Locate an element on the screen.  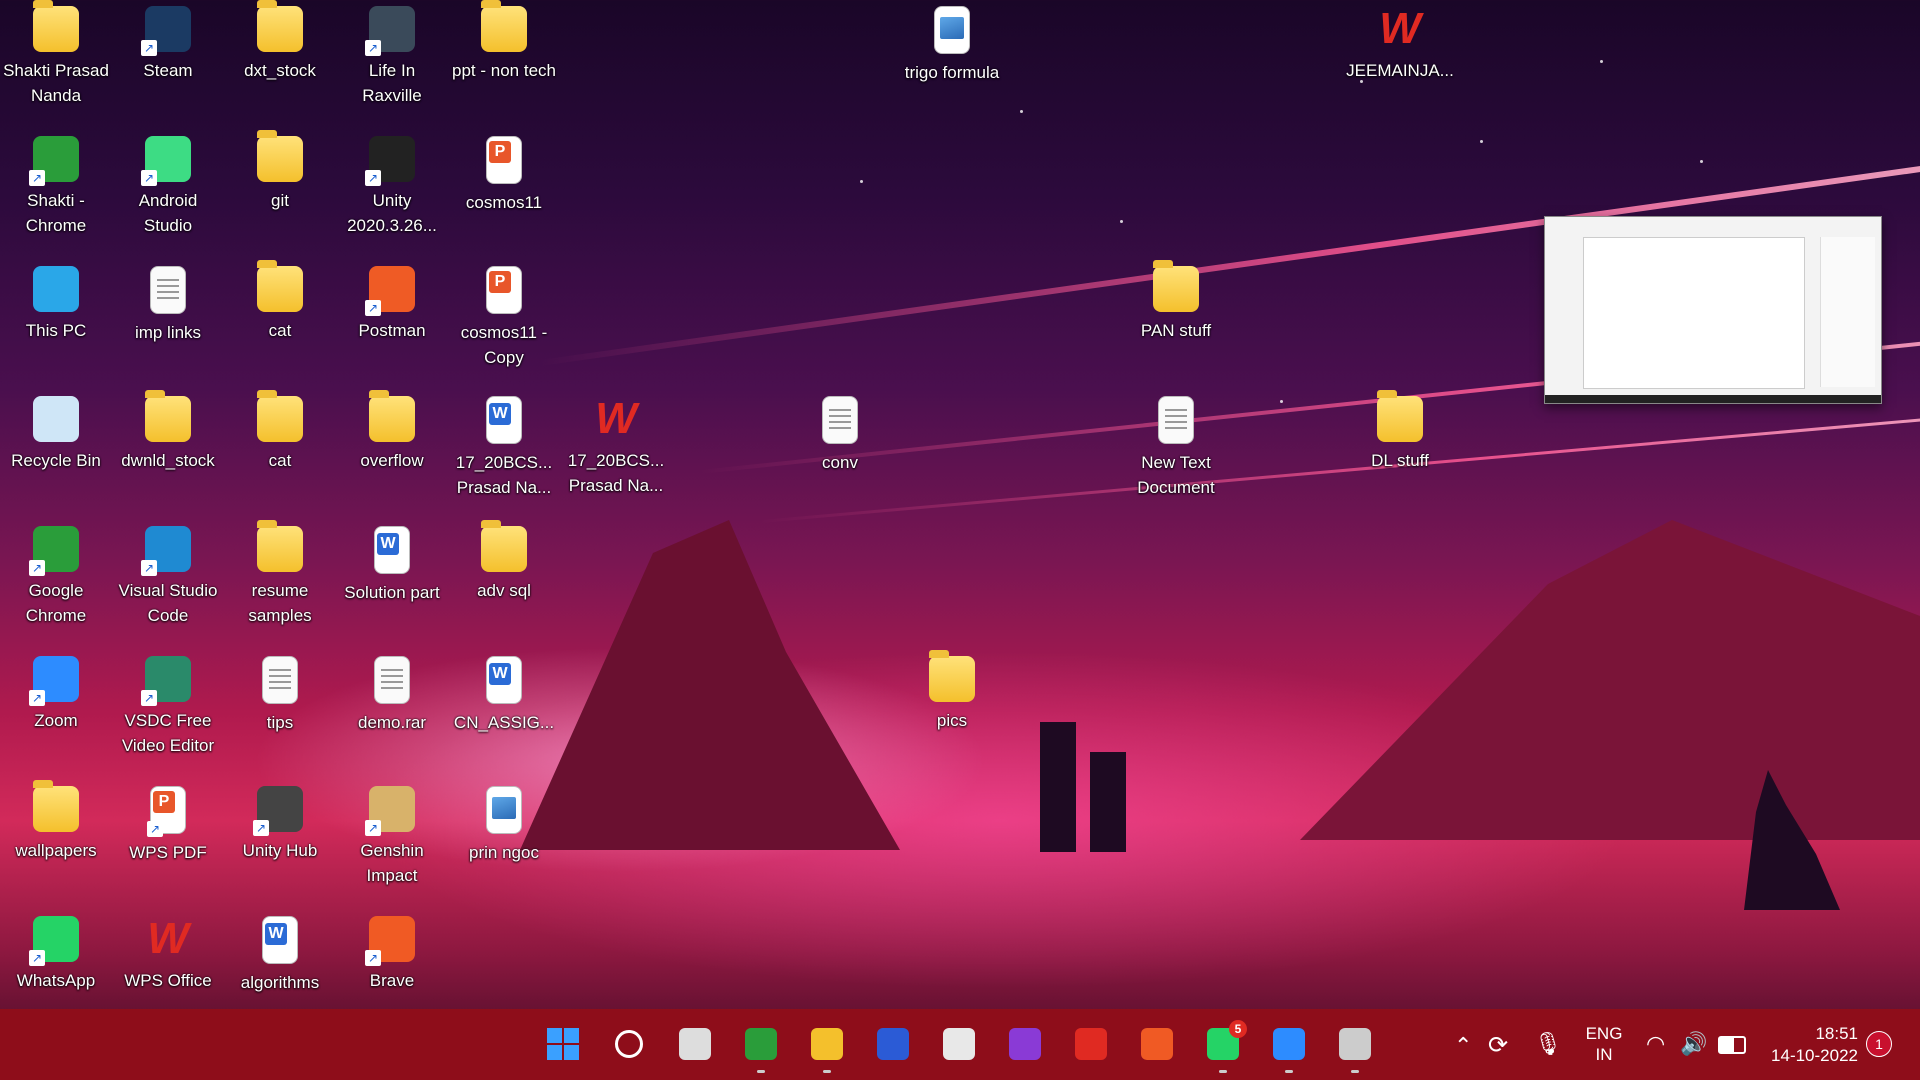
preview-taskbar is located at coordinates (1713, 399).